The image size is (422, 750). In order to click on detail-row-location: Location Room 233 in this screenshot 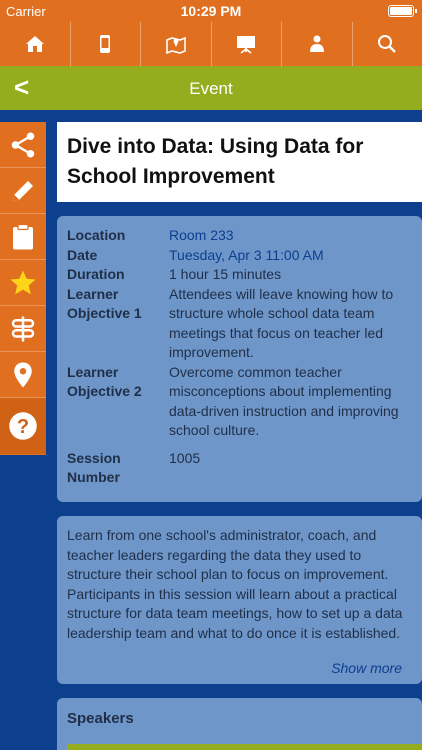, I will do `click(239, 236)`.